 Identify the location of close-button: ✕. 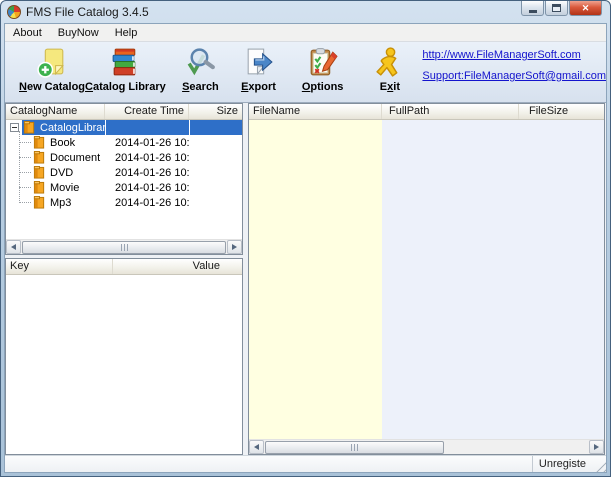
(585, 8).